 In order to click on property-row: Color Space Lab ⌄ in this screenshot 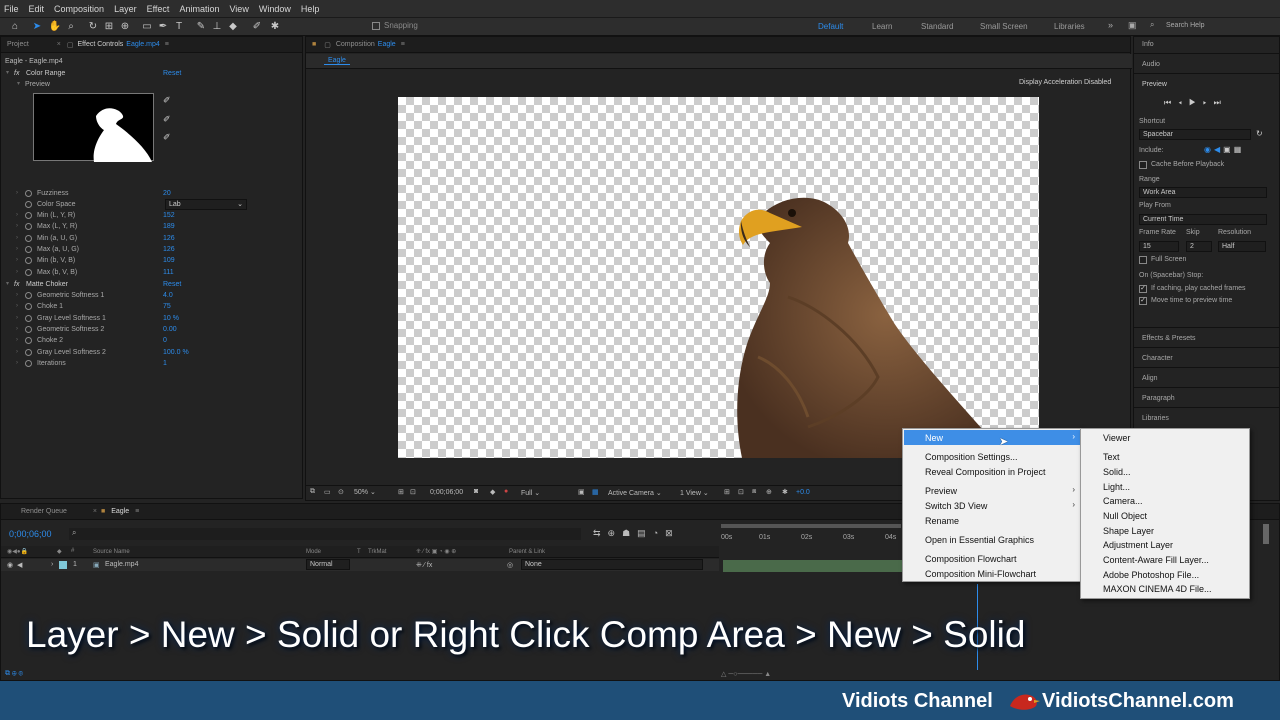, I will do `click(151, 204)`.